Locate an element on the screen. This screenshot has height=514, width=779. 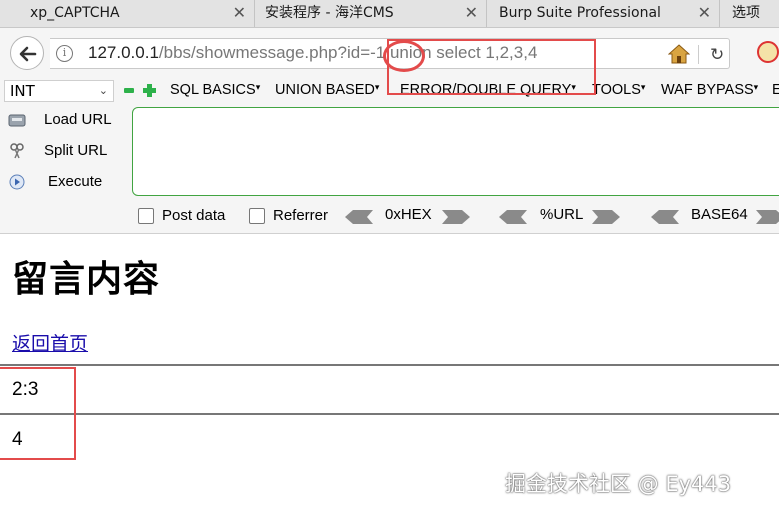
type-select-value: INT is located at coordinates (22, 91).